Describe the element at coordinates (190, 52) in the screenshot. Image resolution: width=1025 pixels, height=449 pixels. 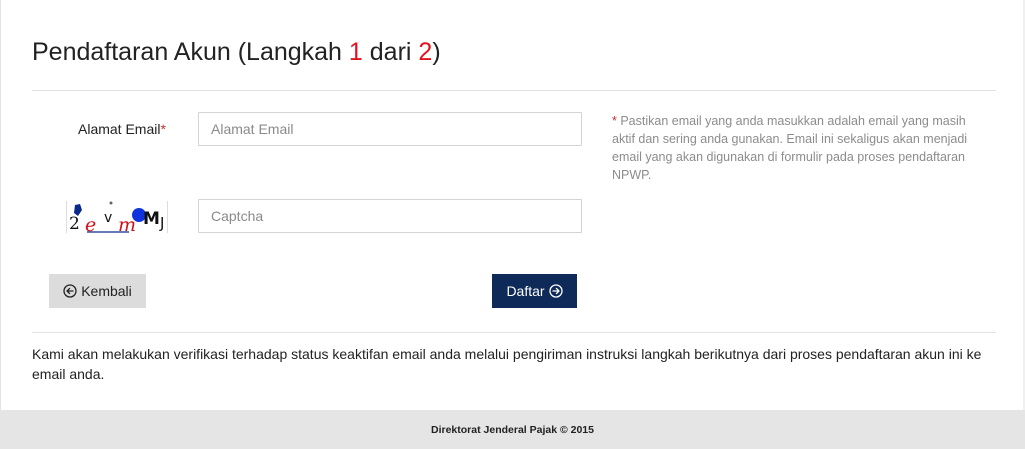
I see `title-prefix: Pendaftaran Akun (Langkah` at that location.